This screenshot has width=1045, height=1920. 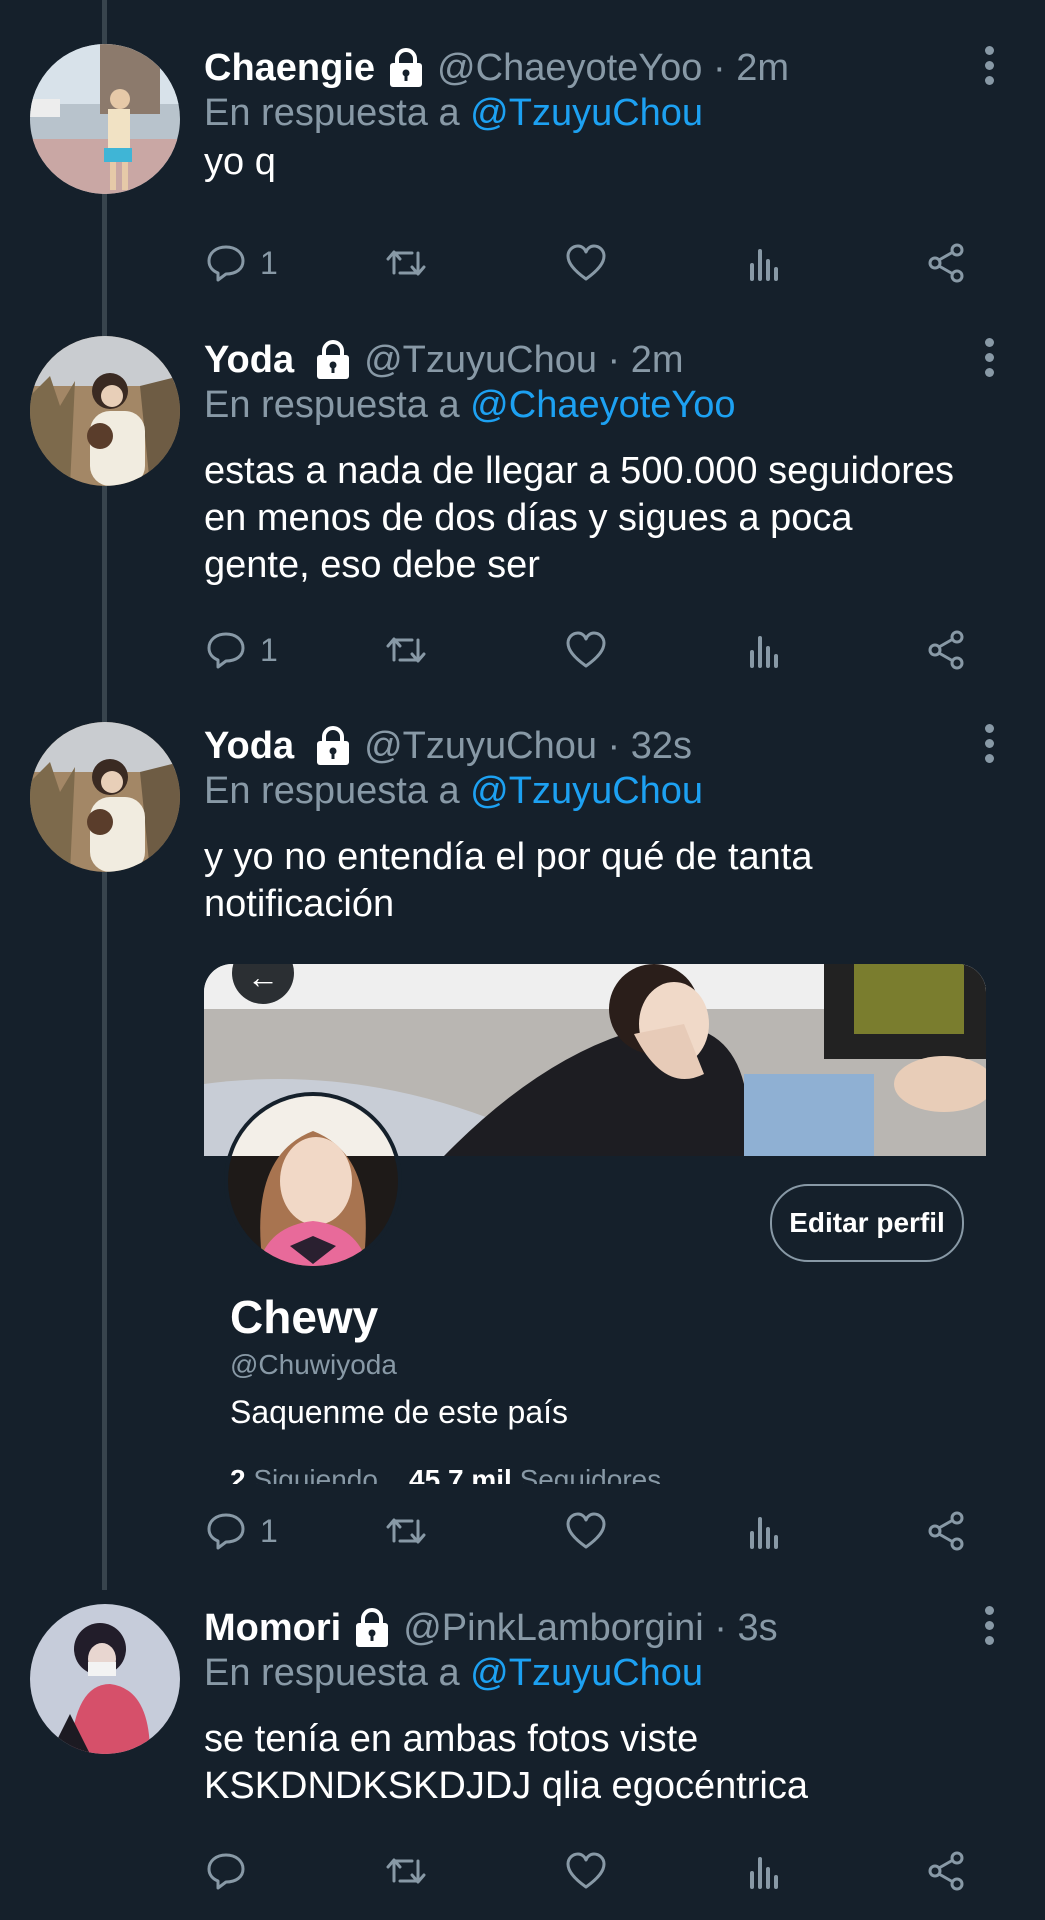 I want to click on display-name: Chaengie, so click(x=289, y=68).